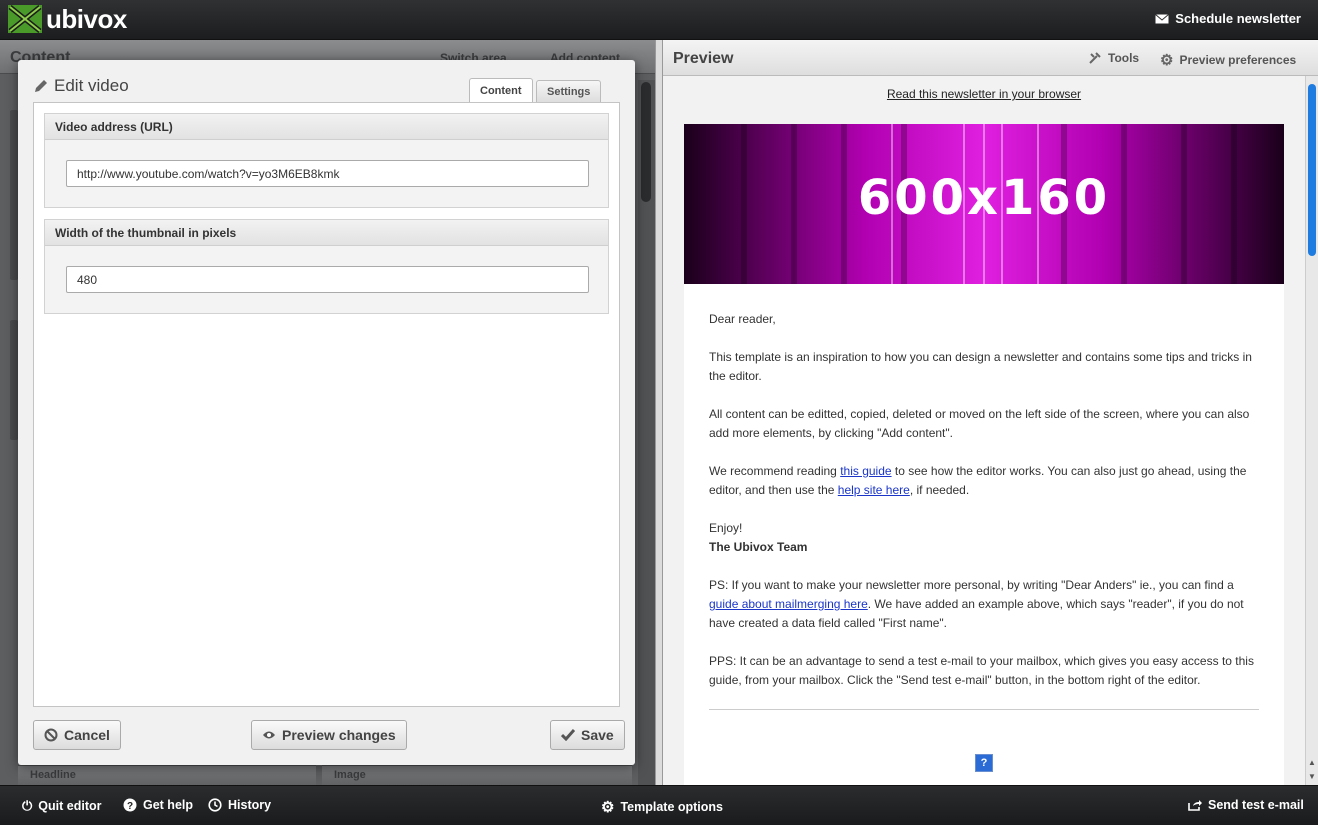  Describe the element at coordinates (327, 173) in the screenshot. I see `video-url-input` at that location.